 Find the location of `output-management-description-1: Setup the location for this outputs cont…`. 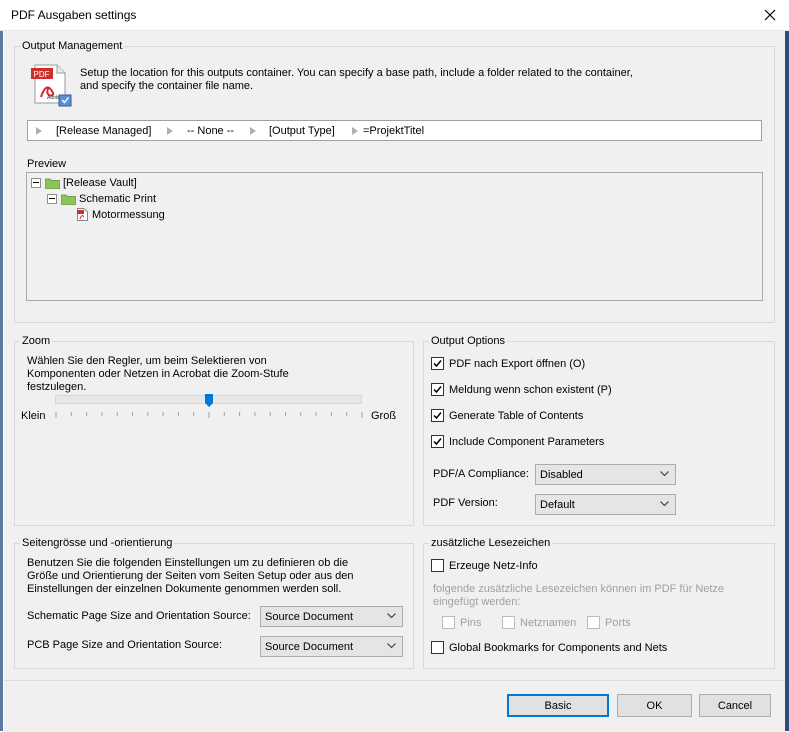

output-management-description-1: Setup the location for this outputs cont… is located at coordinates (356, 73).